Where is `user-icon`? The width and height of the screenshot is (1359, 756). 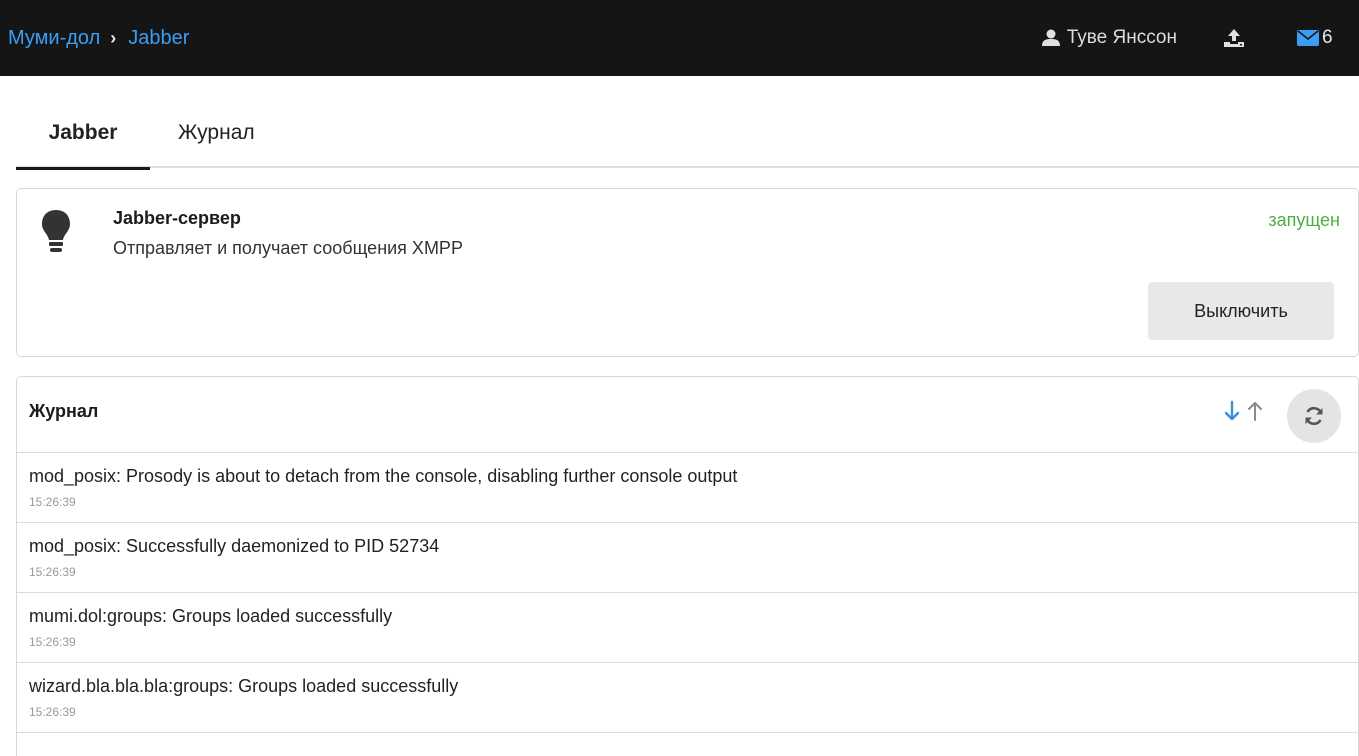 user-icon is located at coordinates (1050, 37).